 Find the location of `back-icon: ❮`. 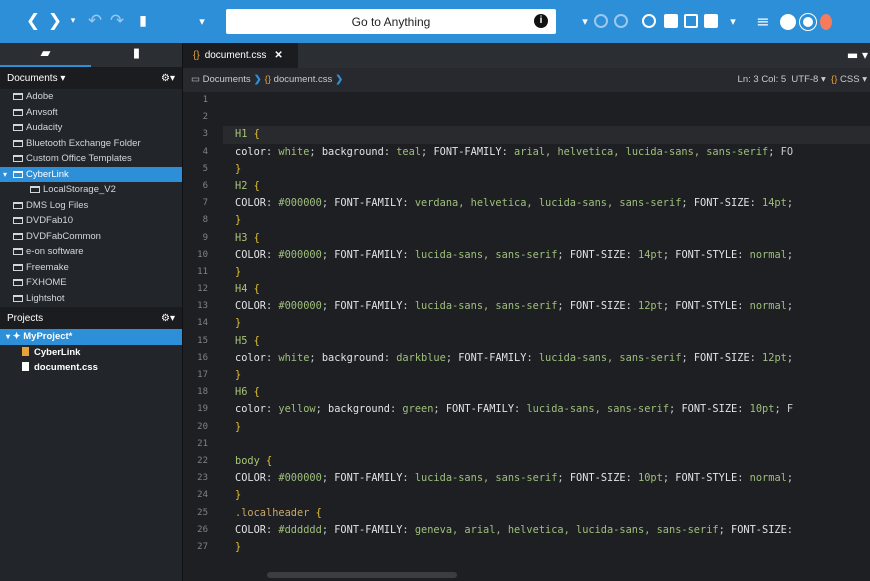

back-icon: ❮ is located at coordinates (33, 21).